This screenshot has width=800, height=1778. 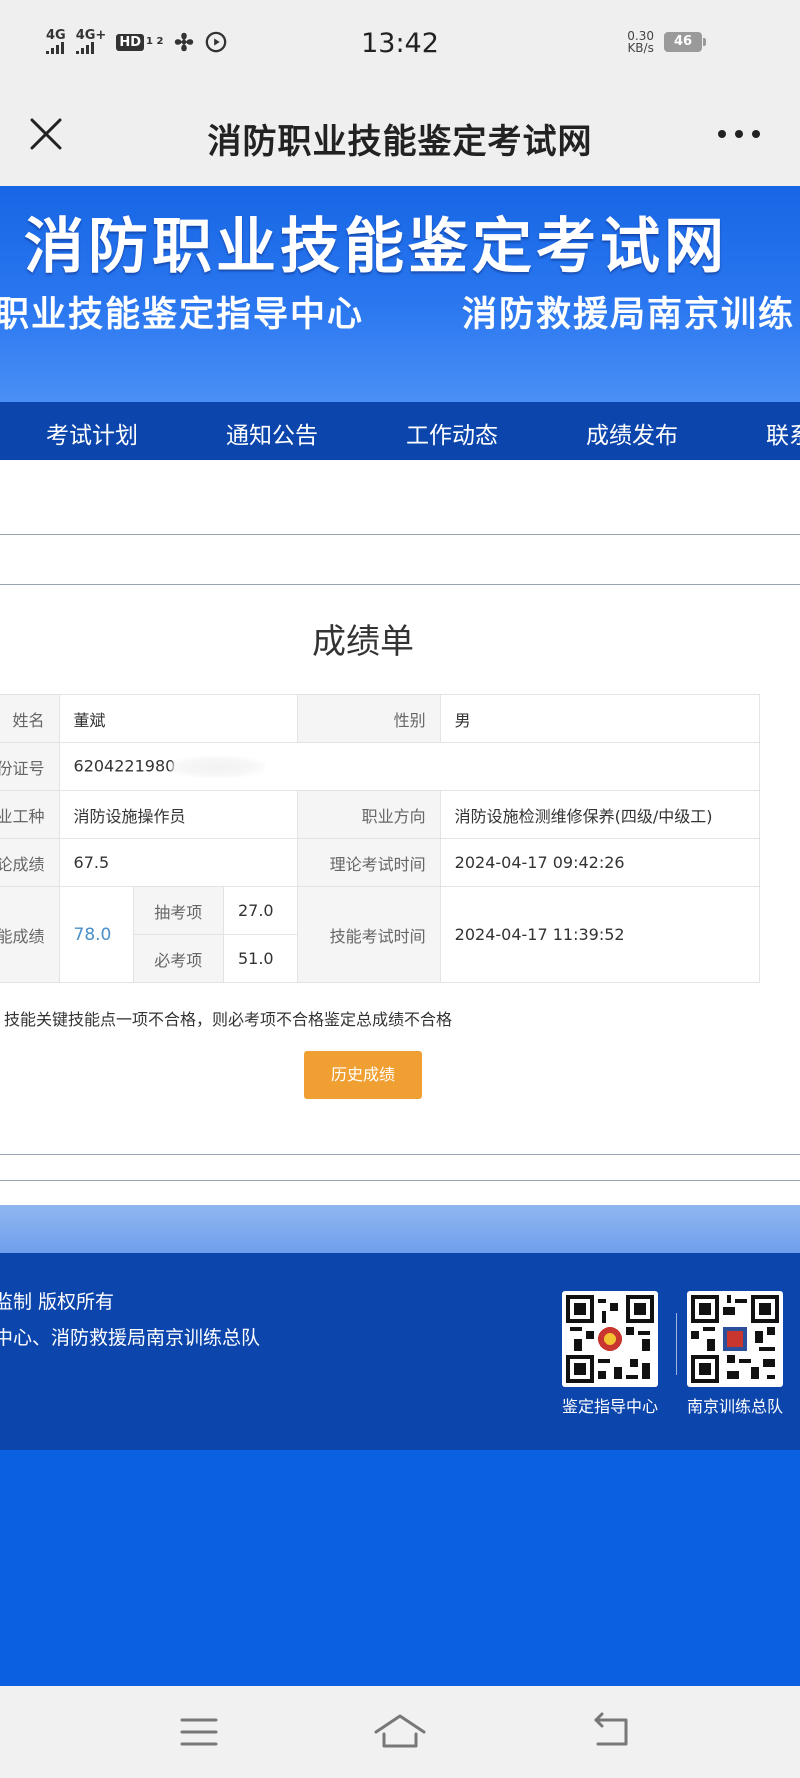 What do you see at coordinates (600, 862) in the screenshot?
I see `theory-time-value: 2024-04-17 09:42:26` at bounding box center [600, 862].